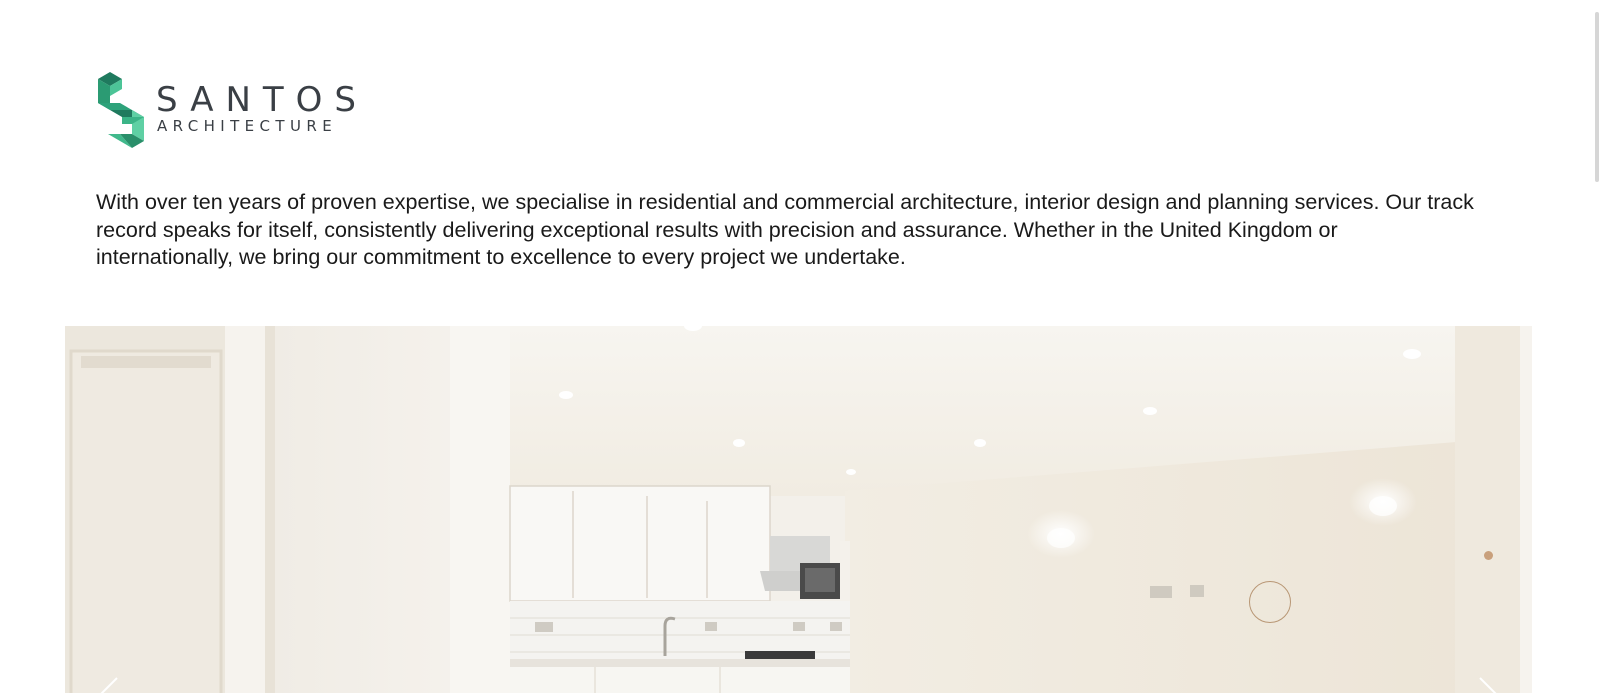 This screenshot has height=693, width=1600. I want to click on logo-tagline: ARCHITECTURE, so click(247, 126).